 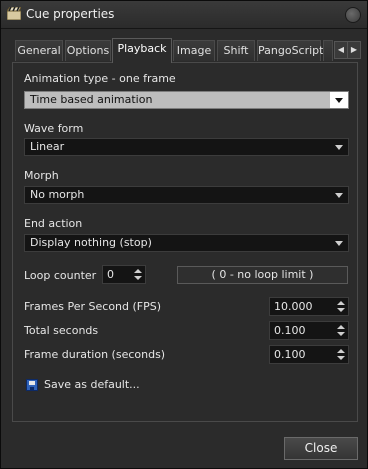 What do you see at coordinates (54, 128) in the screenshot?
I see `wave-form-label: Wave form` at bounding box center [54, 128].